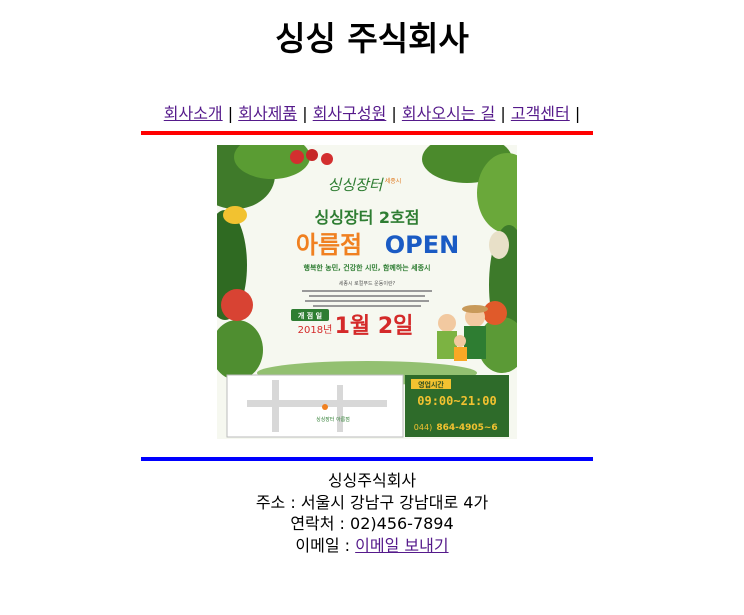 The height and width of the screenshot is (615, 744). Describe the element at coordinates (367, 283) in the screenshot. I see `notice-heading: 세종시 로컬푸드 운동이란?` at that location.